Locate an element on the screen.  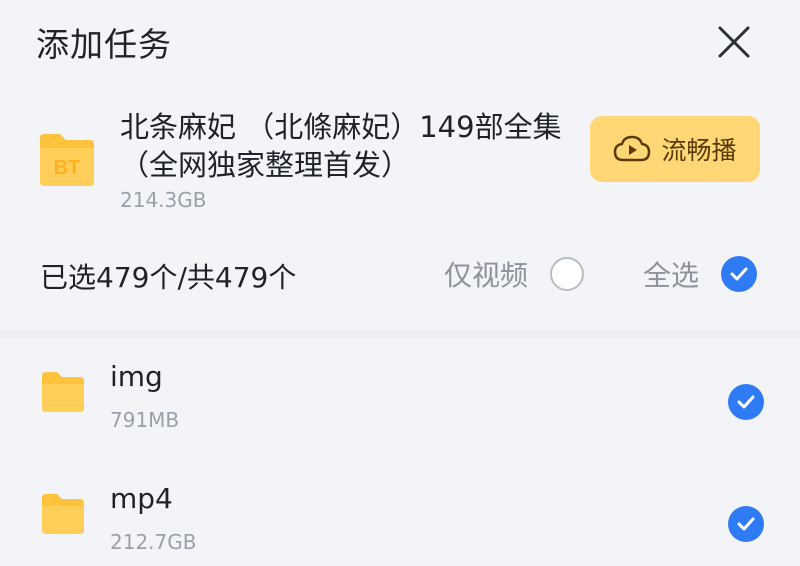
video-only-radio is located at coordinates (567, 274).